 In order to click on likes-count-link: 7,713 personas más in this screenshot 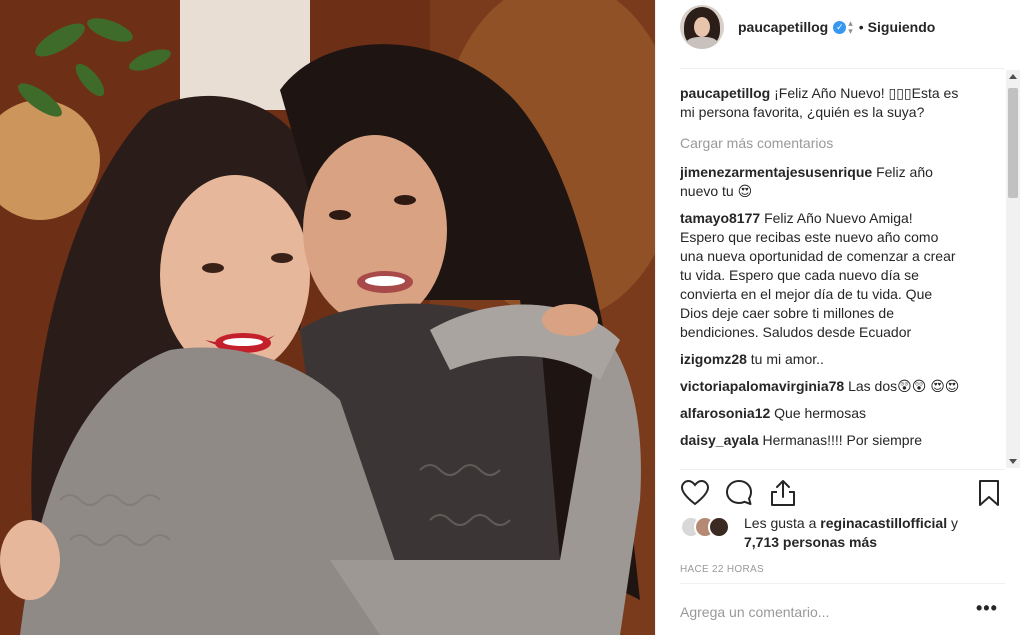, I will do `click(810, 542)`.